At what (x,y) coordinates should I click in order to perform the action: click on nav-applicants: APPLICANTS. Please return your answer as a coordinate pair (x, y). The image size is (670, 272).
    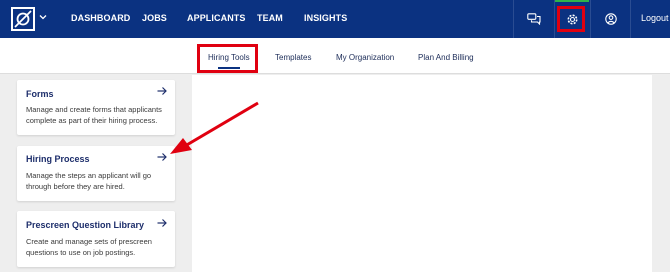
    Looking at the image, I should click on (216, 18).